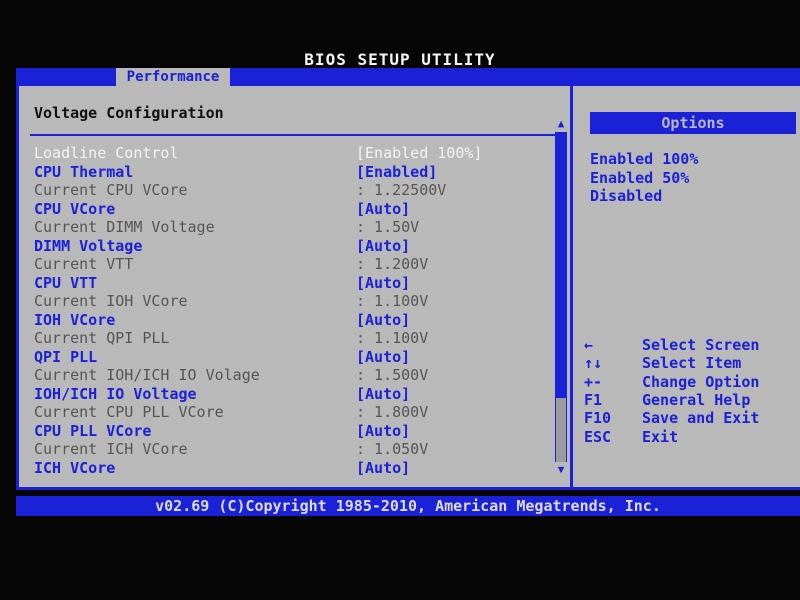 The image size is (800, 600). I want to click on setting-label: Current CPU VCore, so click(111, 190).